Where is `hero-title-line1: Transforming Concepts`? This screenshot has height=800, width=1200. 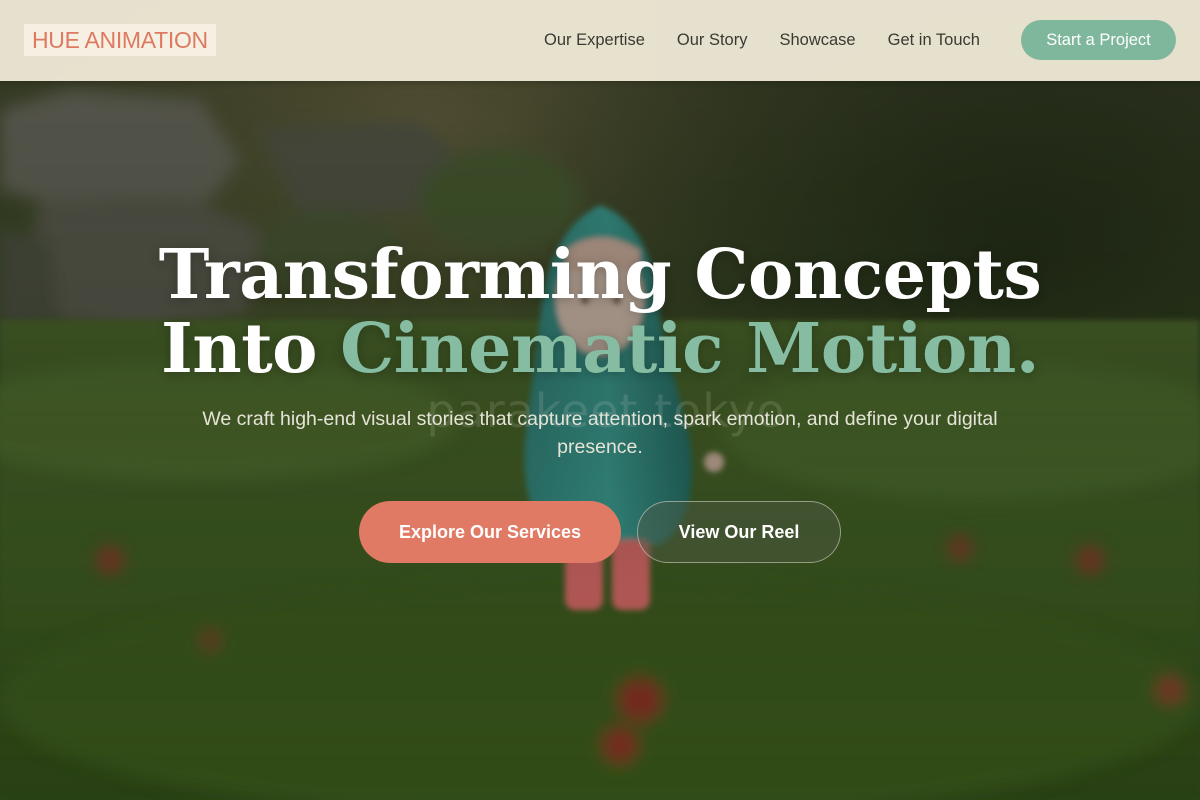 hero-title-line1: Transforming Concepts is located at coordinates (600, 275).